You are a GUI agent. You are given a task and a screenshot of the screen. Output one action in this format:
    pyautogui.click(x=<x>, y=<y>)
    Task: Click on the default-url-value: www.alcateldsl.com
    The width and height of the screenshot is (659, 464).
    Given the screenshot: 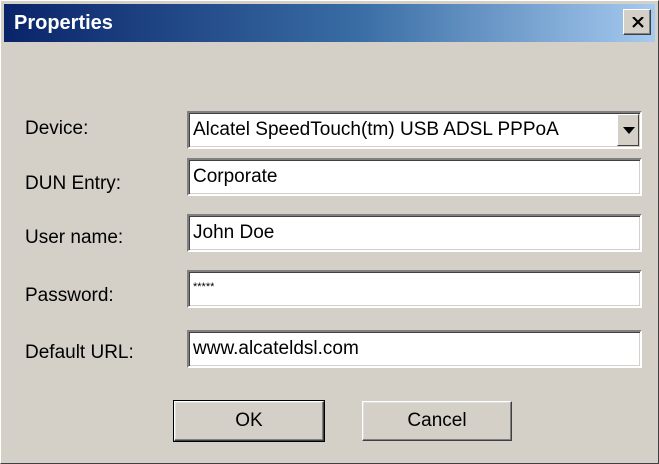 What is the action you would take?
    pyautogui.click(x=276, y=348)
    